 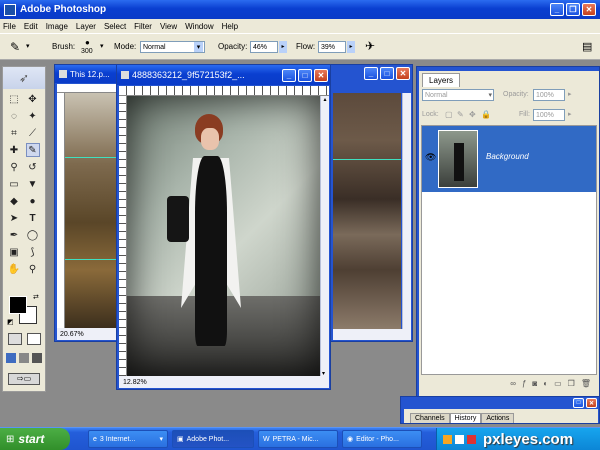 I want to click on close-button: ✕, so click(x=589, y=9).